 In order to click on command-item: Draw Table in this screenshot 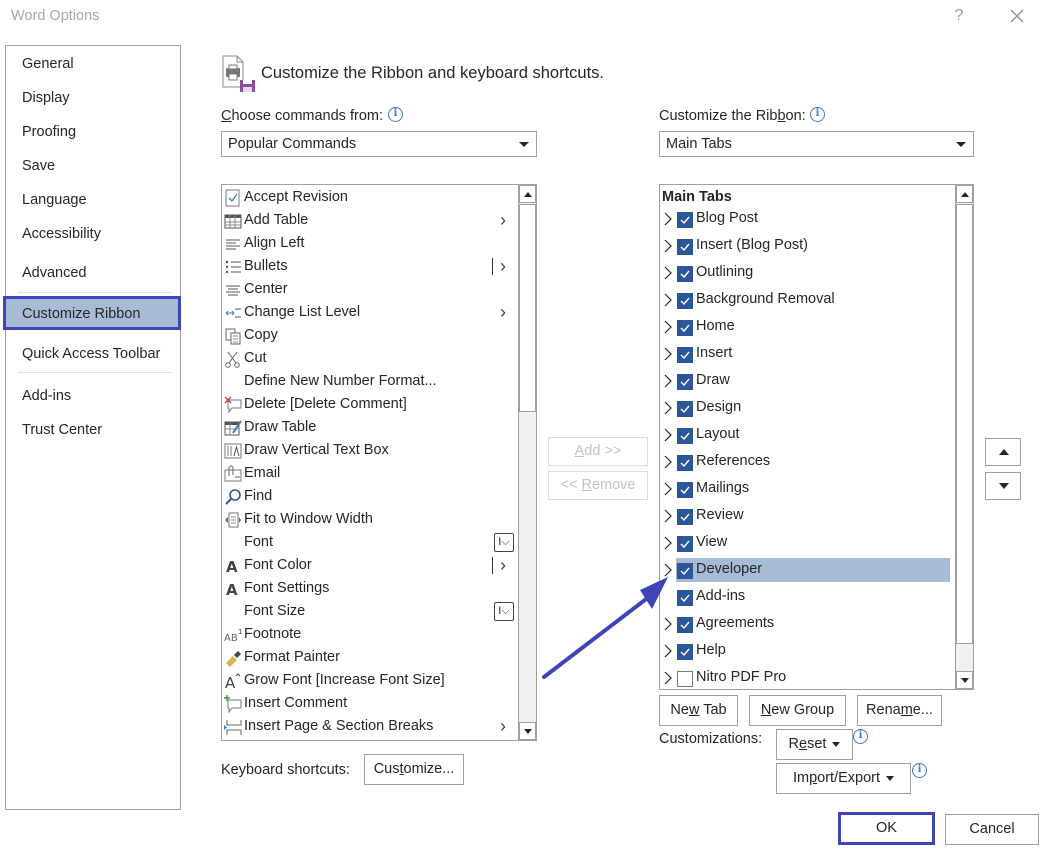, I will do `click(370, 427)`.